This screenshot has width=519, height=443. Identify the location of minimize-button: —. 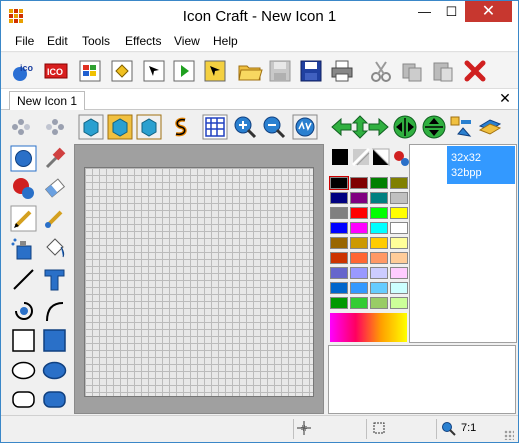
(424, 11).